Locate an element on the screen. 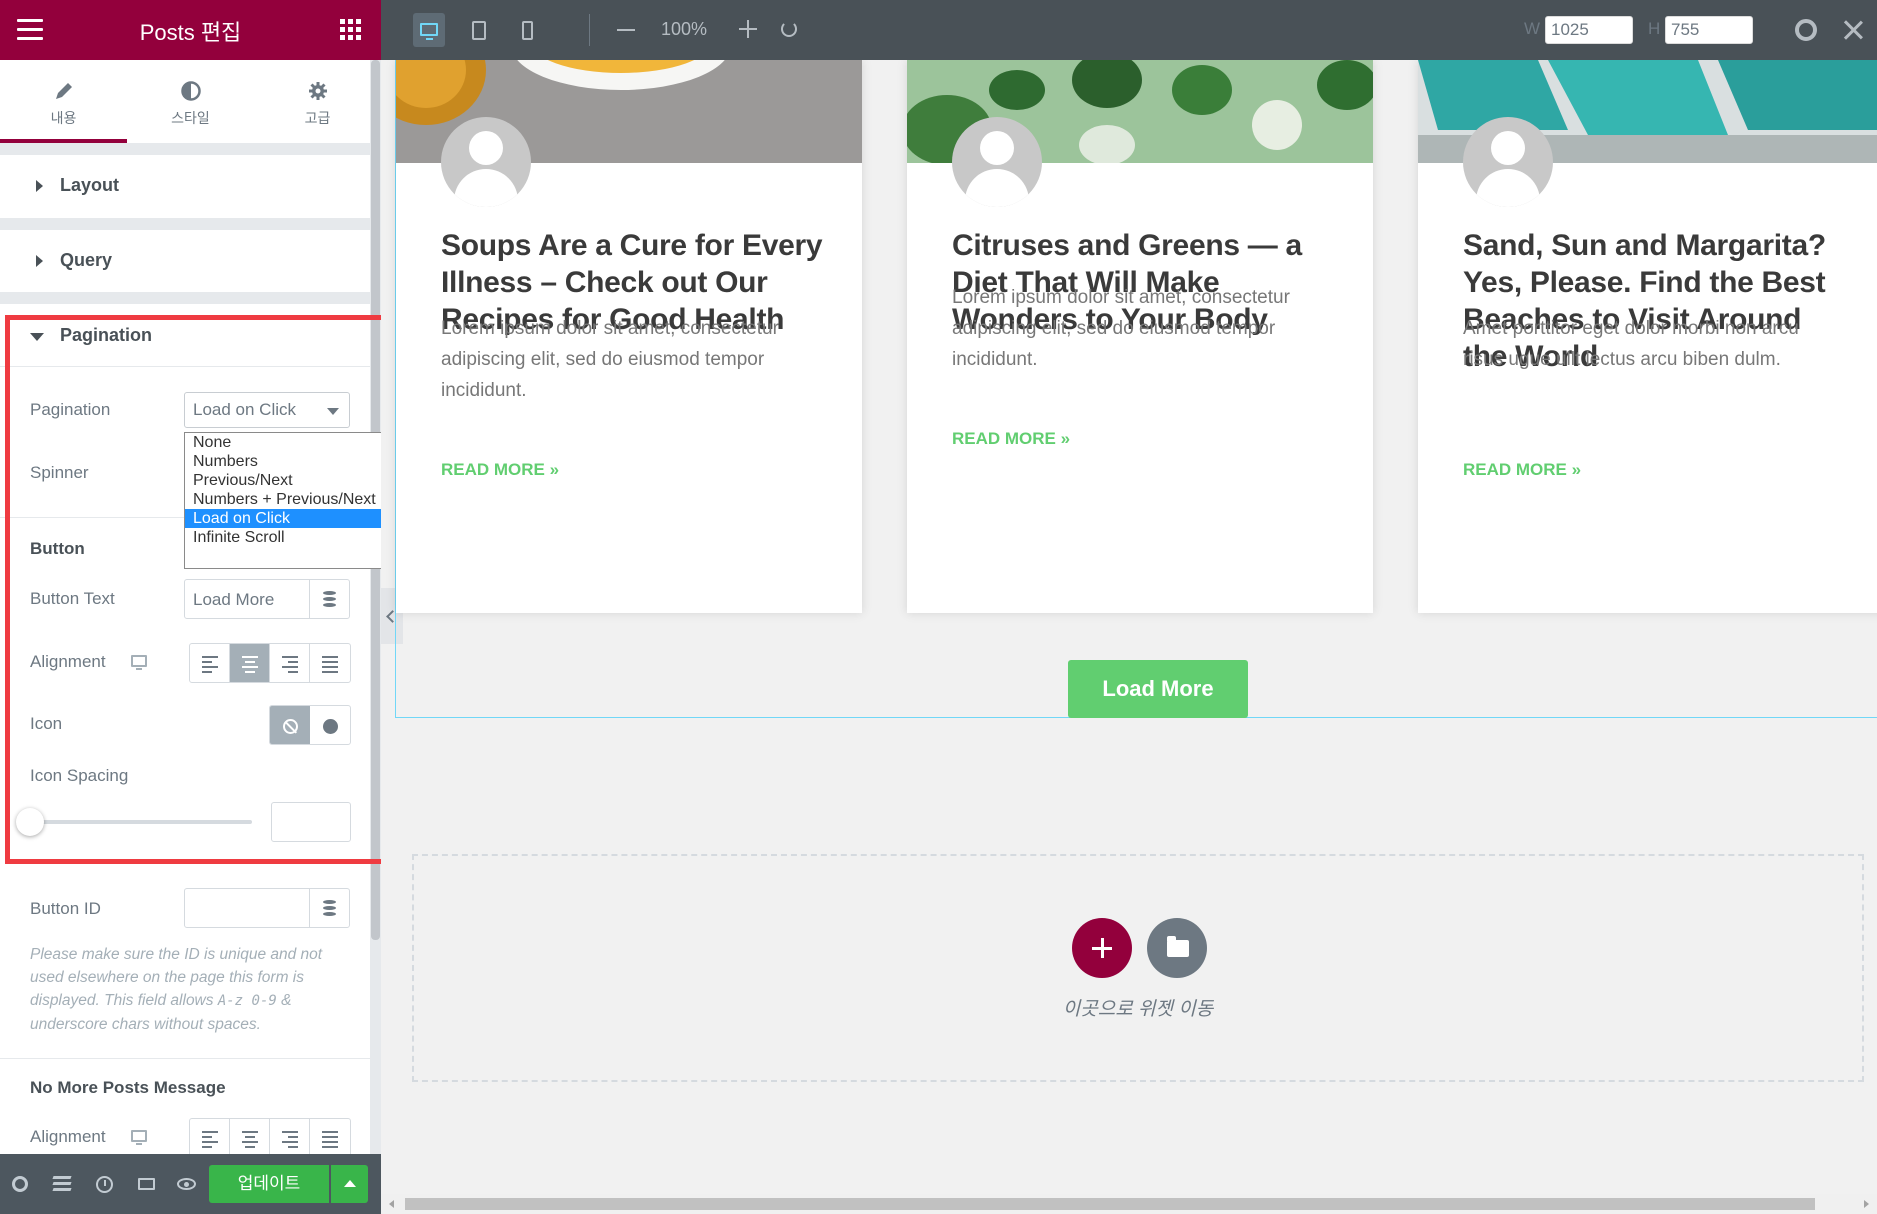 The width and height of the screenshot is (1877, 1214). circle-icon is located at coordinates (330, 726).